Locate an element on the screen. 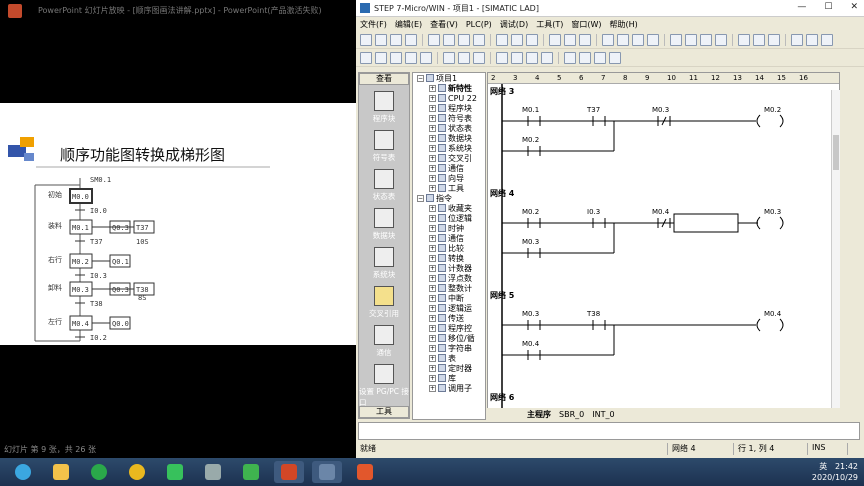 This screenshot has width=864, height=486. tree-item: + 传送 is located at coordinates (449, 318).